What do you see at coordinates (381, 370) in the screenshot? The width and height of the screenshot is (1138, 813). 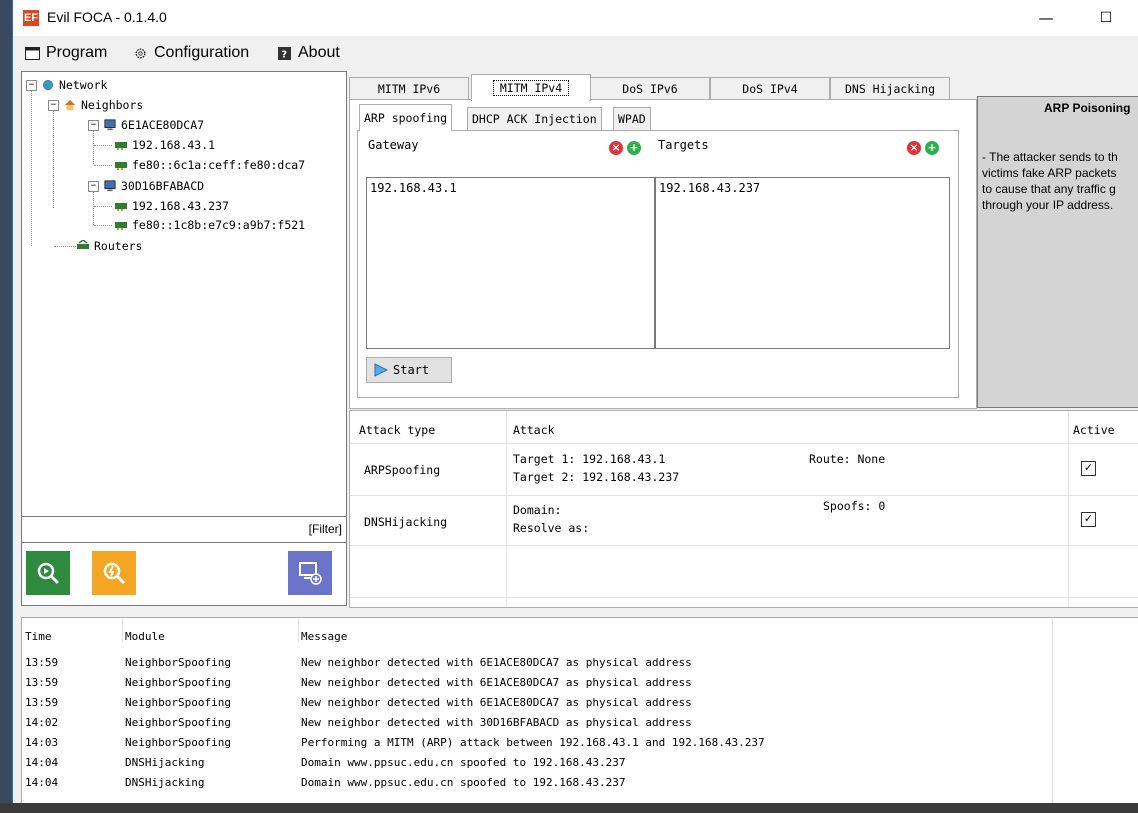 I see `play-icon` at bounding box center [381, 370].